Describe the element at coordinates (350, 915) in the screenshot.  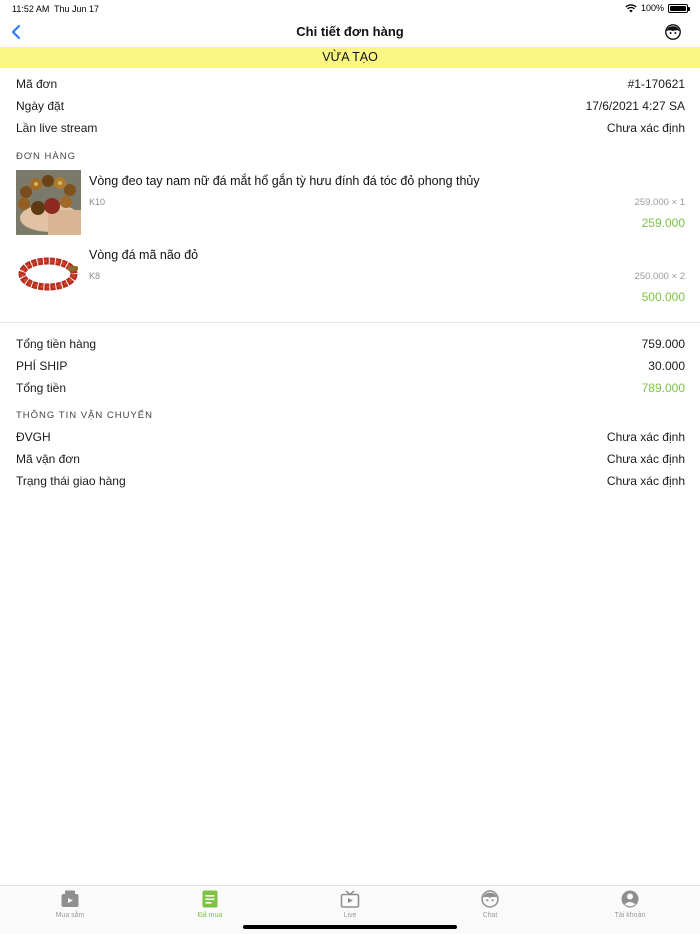
I see `tab-live-label: Live` at that location.